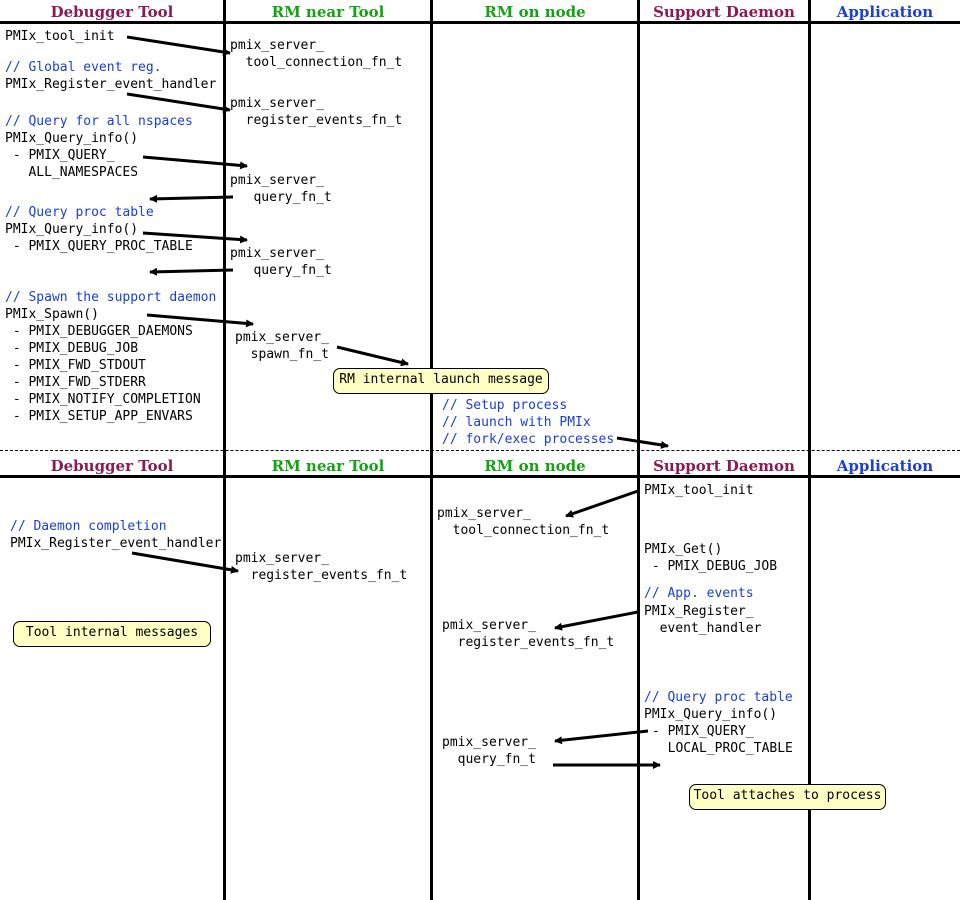  Describe the element at coordinates (372, 356) in the screenshot. I see `arrow-spawn-to-launch` at that location.